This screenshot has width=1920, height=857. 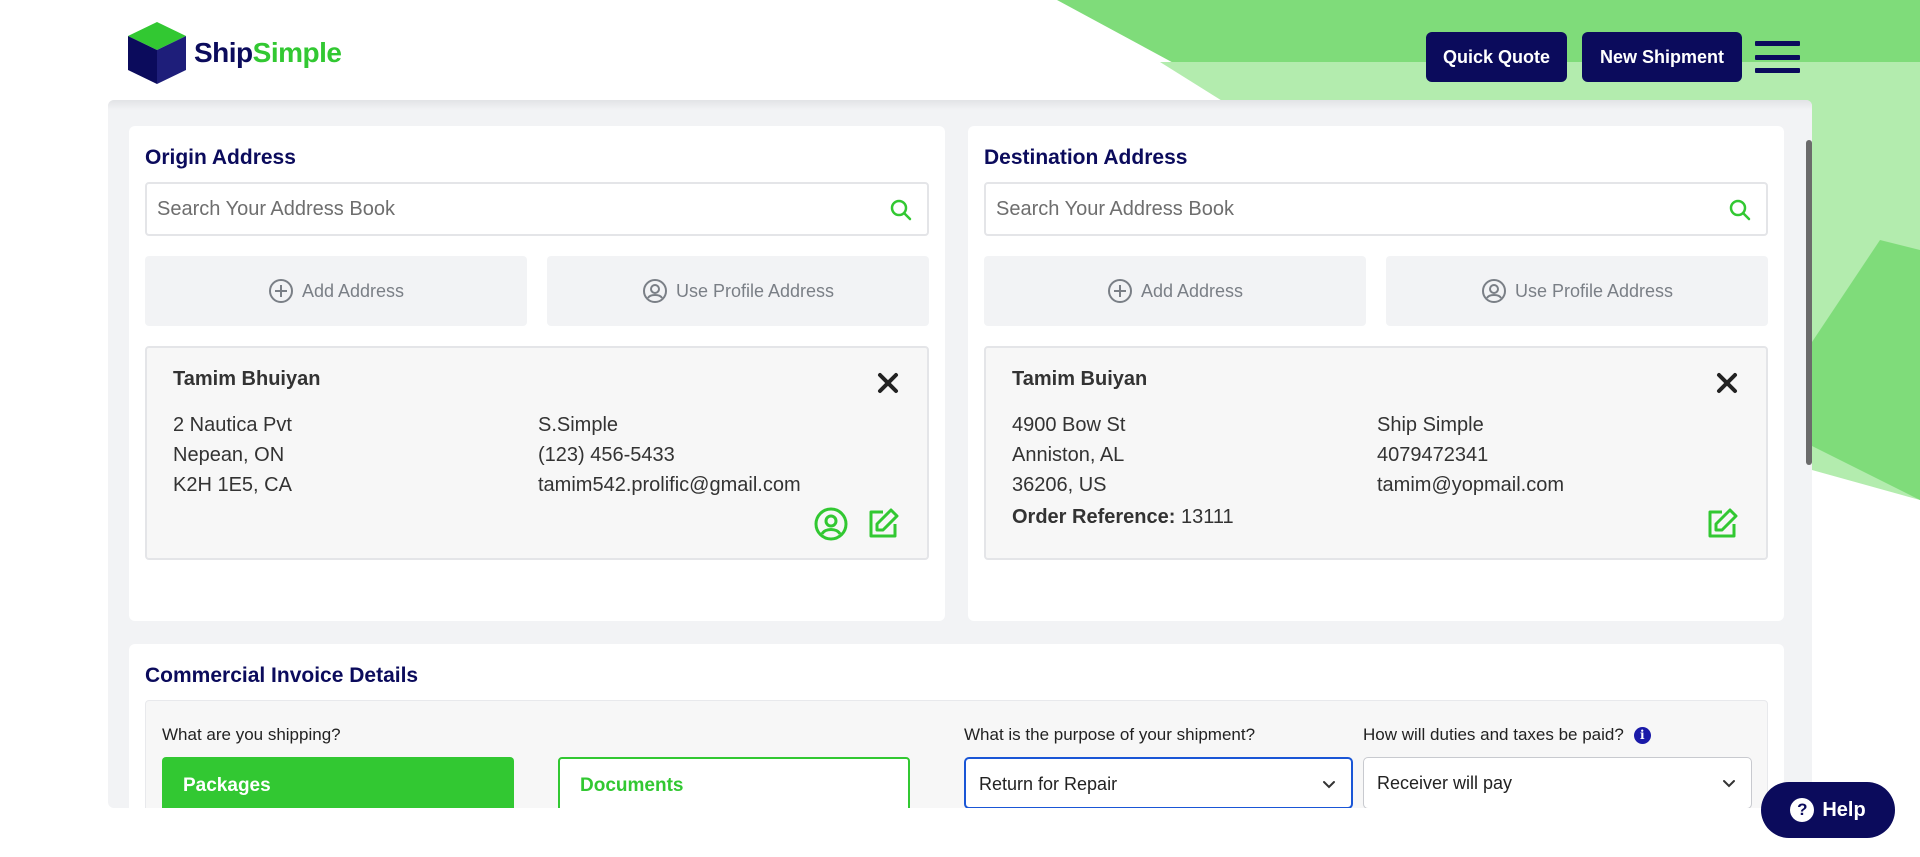 I want to click on quick-quote-button: Quick Quote, so click(x=1496, y=57).